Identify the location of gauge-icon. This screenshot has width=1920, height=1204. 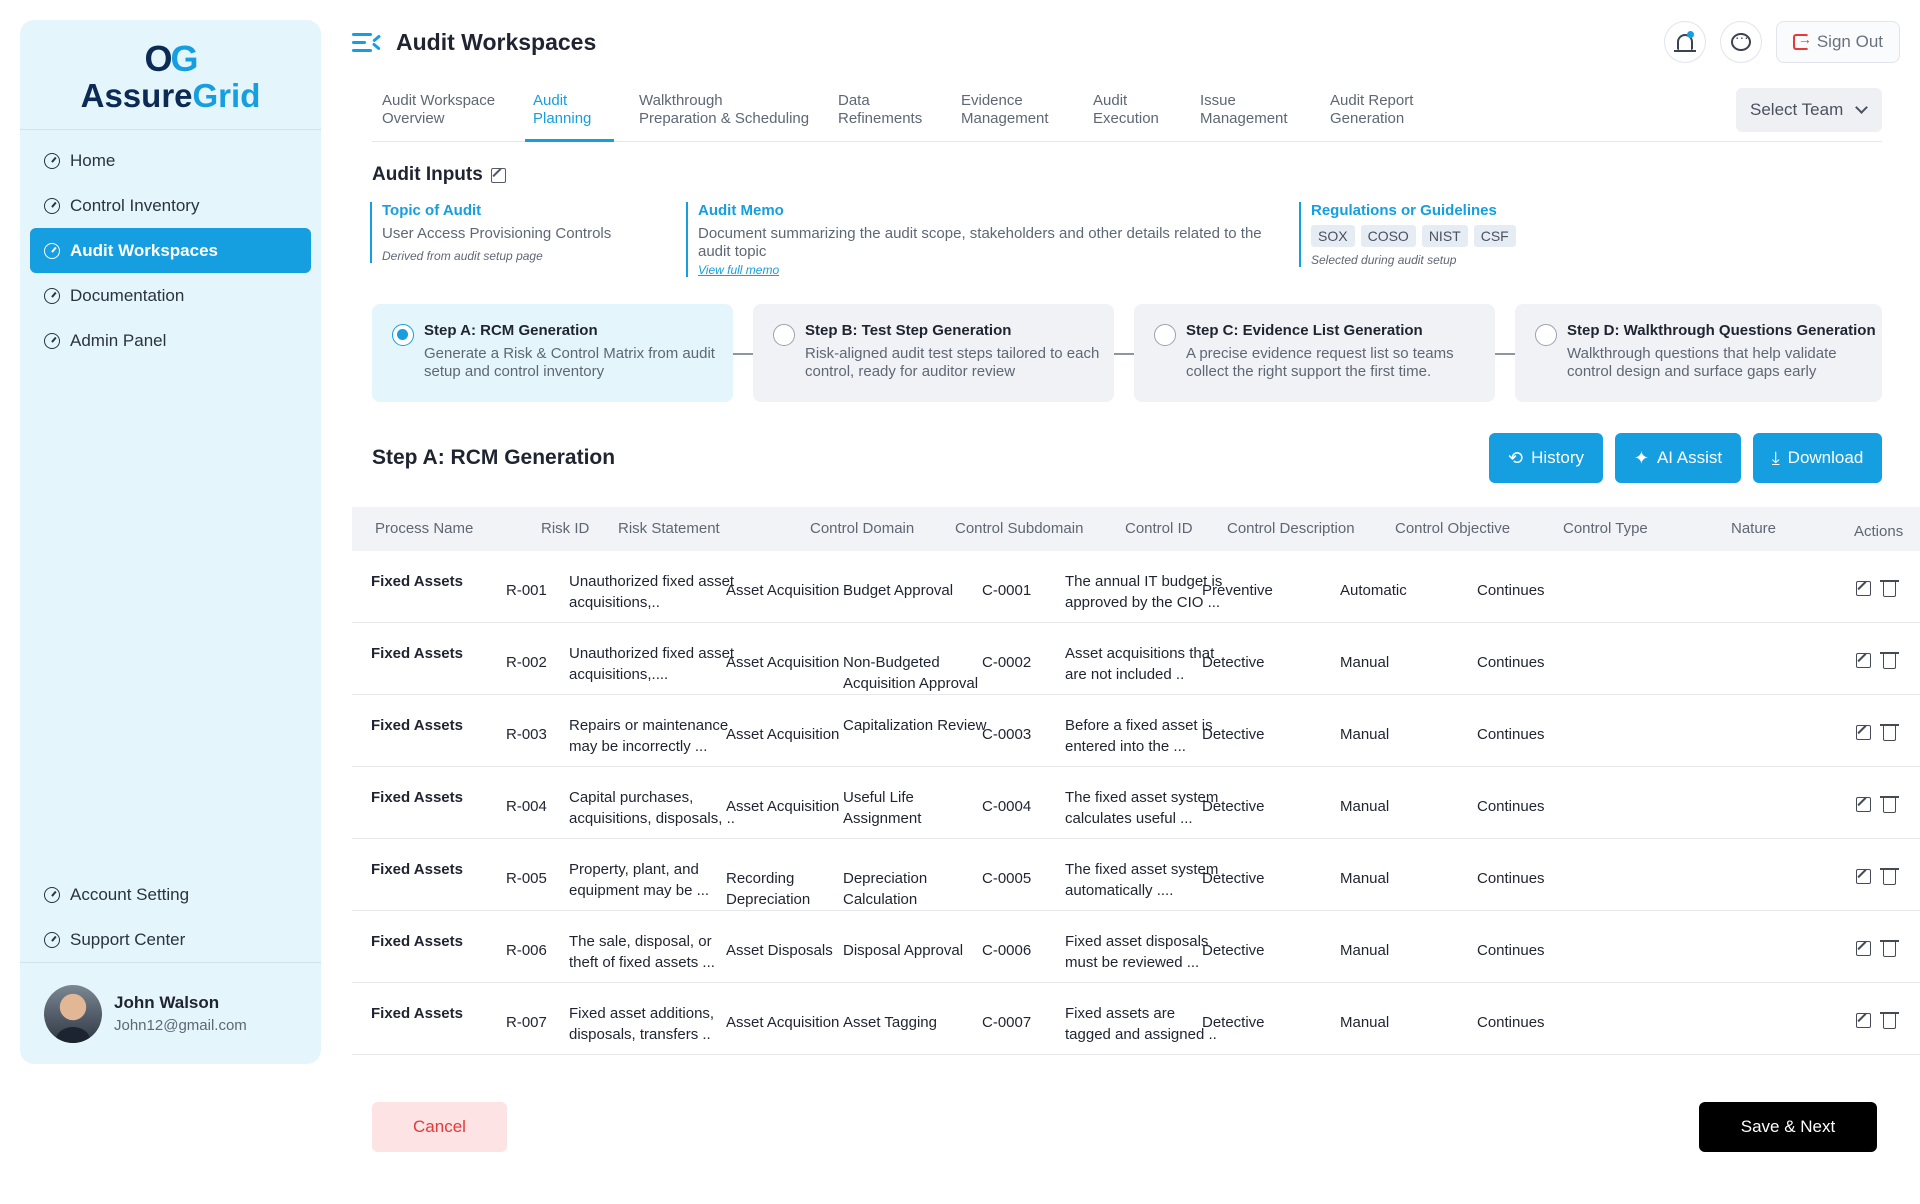
(52, 939).